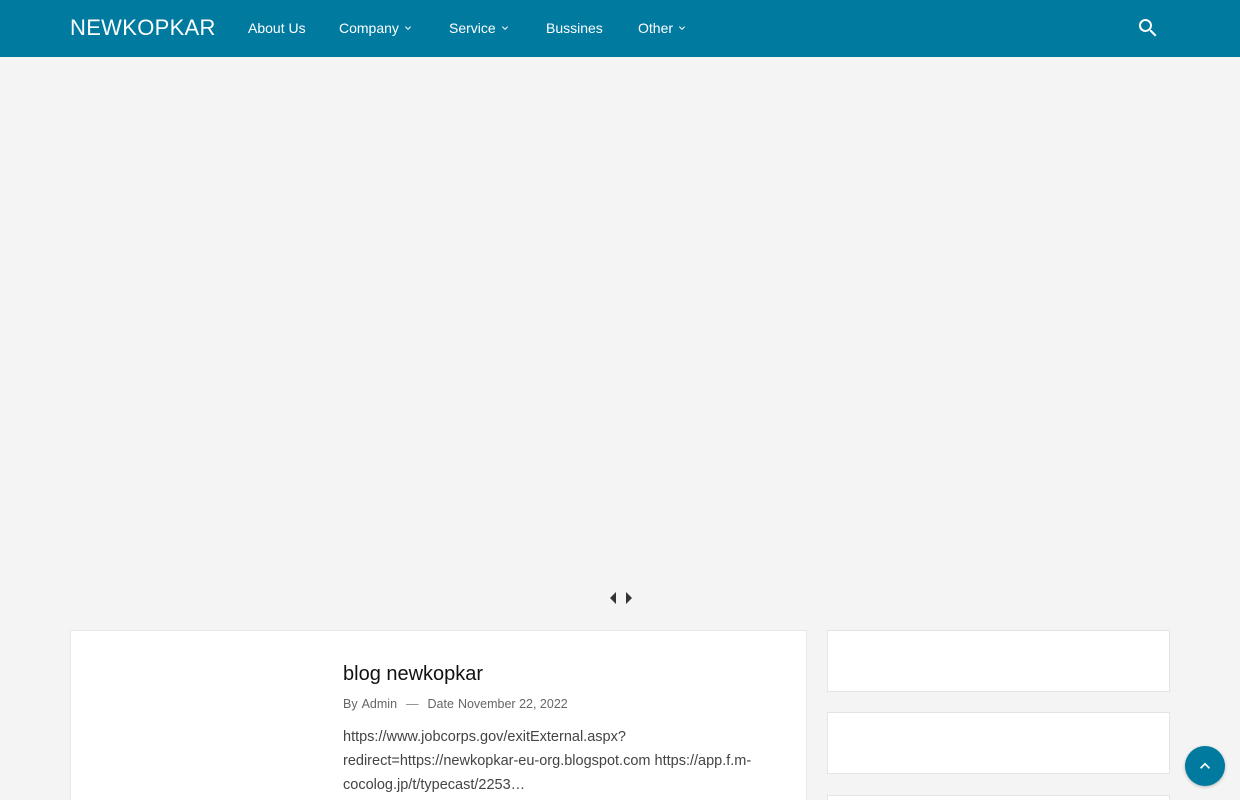  I want to click on nav-item-other: Other, so click(663, 28).